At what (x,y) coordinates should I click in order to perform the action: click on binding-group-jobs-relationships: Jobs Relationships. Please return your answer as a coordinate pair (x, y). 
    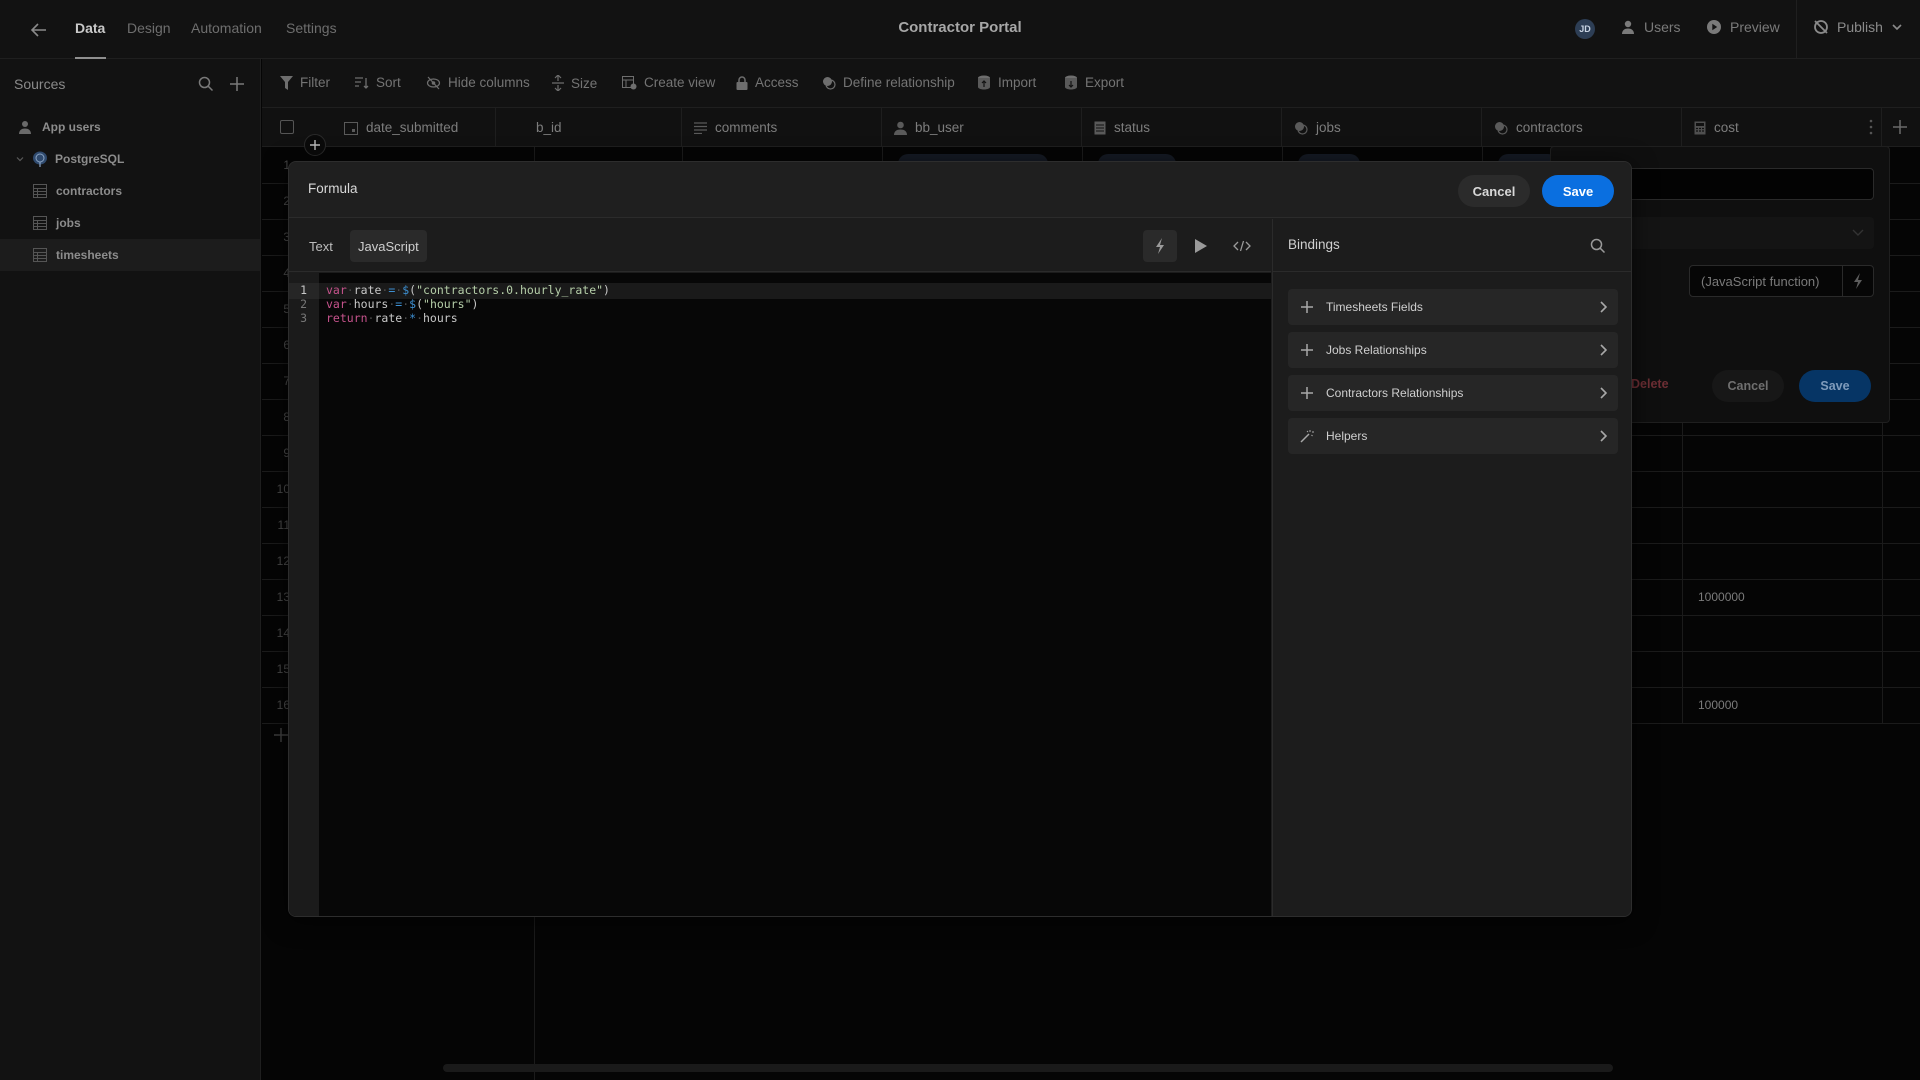
    Looking at the image, I should click on (1453, 350).